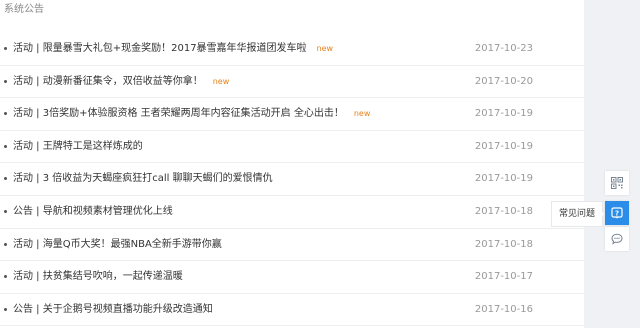 The height and width of the screenshot is (328, 640). I want to click on faq-tooltip: 常见问题, so click(577, 214).